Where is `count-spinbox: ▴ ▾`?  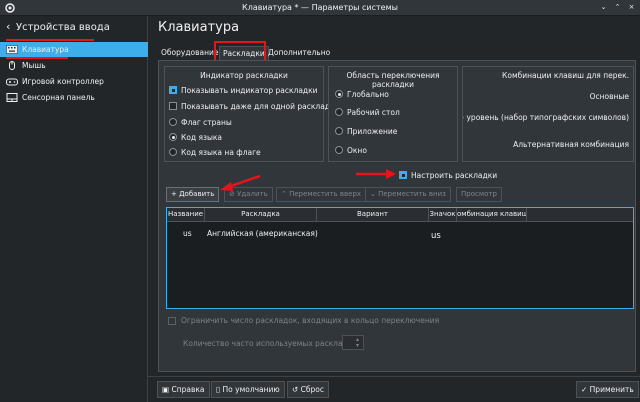 count-spinbox: ▴ ▾ is located at coordinates (353, 342).